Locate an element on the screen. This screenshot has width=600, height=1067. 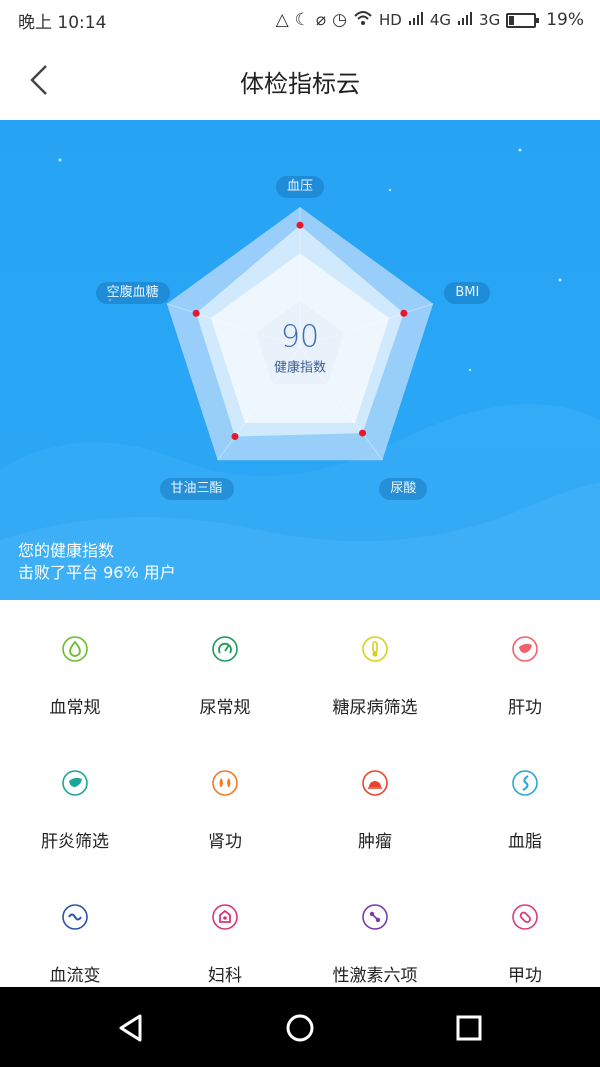
radar-axis-label: 血压 is located at coordinates (300, 187).